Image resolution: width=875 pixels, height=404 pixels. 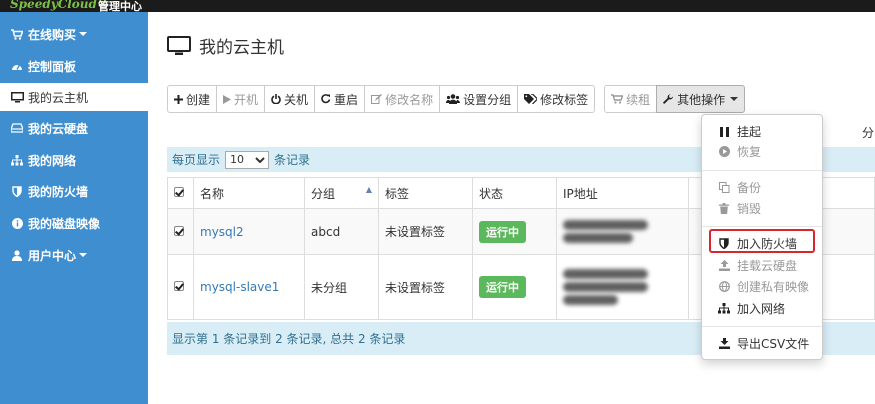 I want to click on menu-item-export-csv: 导出CSV文件, so click(x=763, y=343).